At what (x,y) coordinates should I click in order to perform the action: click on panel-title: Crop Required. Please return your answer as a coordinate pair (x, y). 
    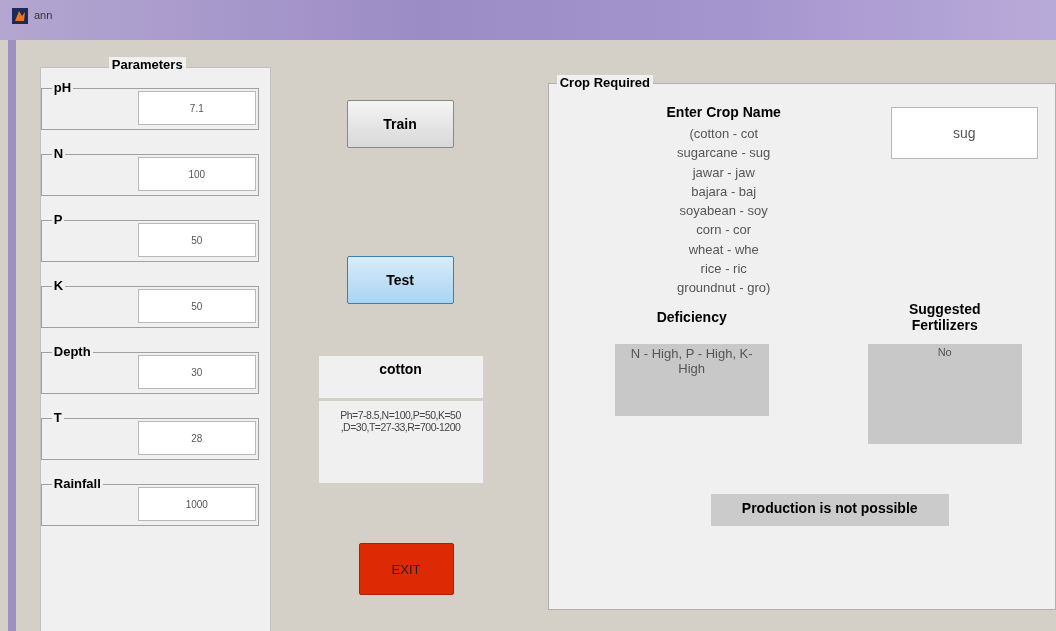
    Looking at the image, I should click on (604, 82).